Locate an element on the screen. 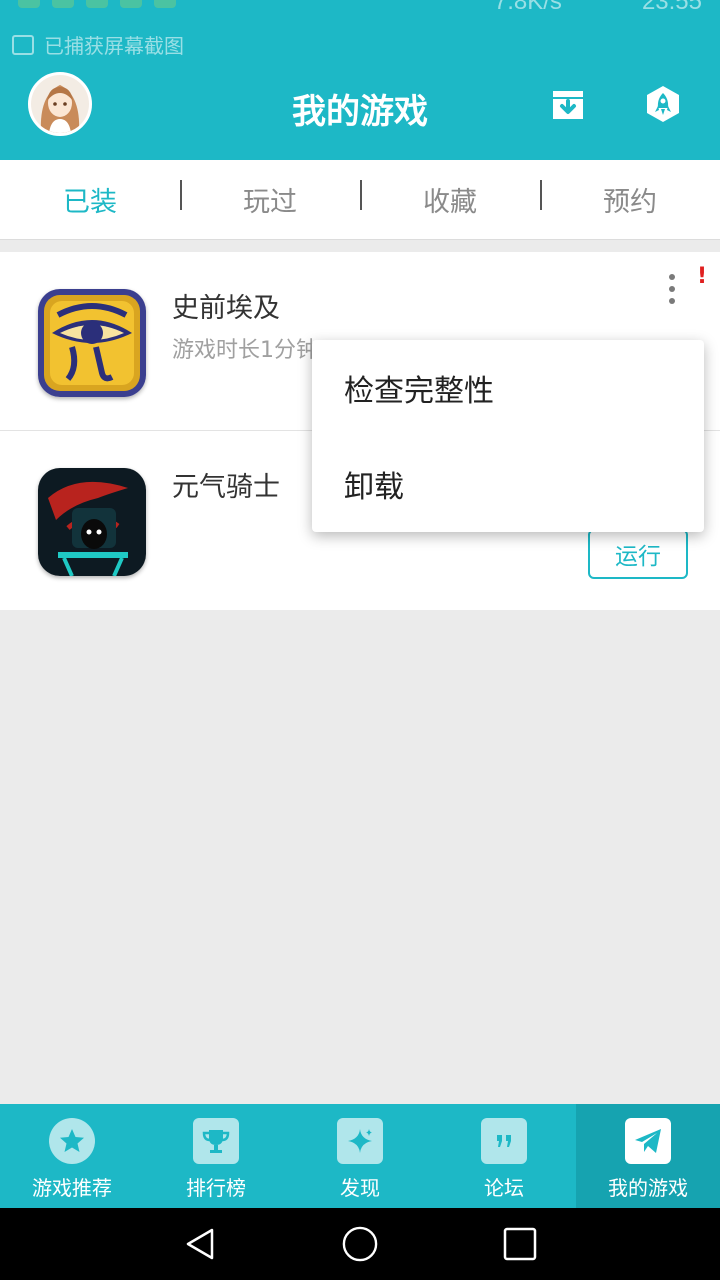 This screenshot has height=1280, width=720. home-circle-icon is located at coordinates (360, 1244).